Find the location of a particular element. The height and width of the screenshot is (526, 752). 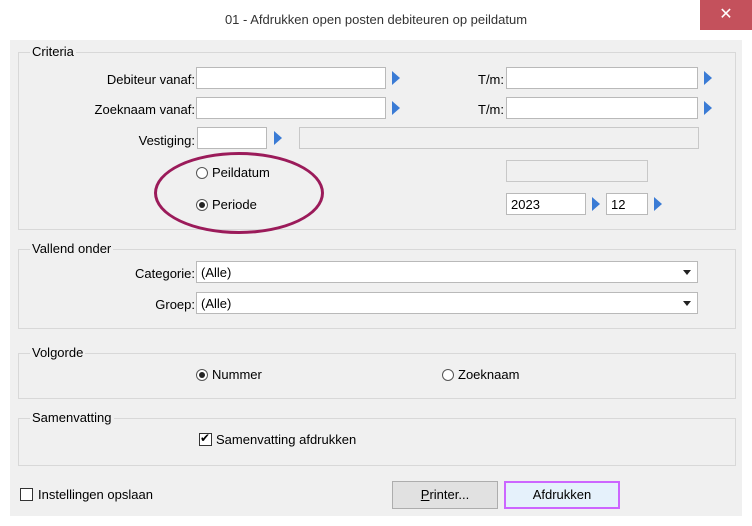

periode-month-input: 12 is located at coordinates (627, 204).